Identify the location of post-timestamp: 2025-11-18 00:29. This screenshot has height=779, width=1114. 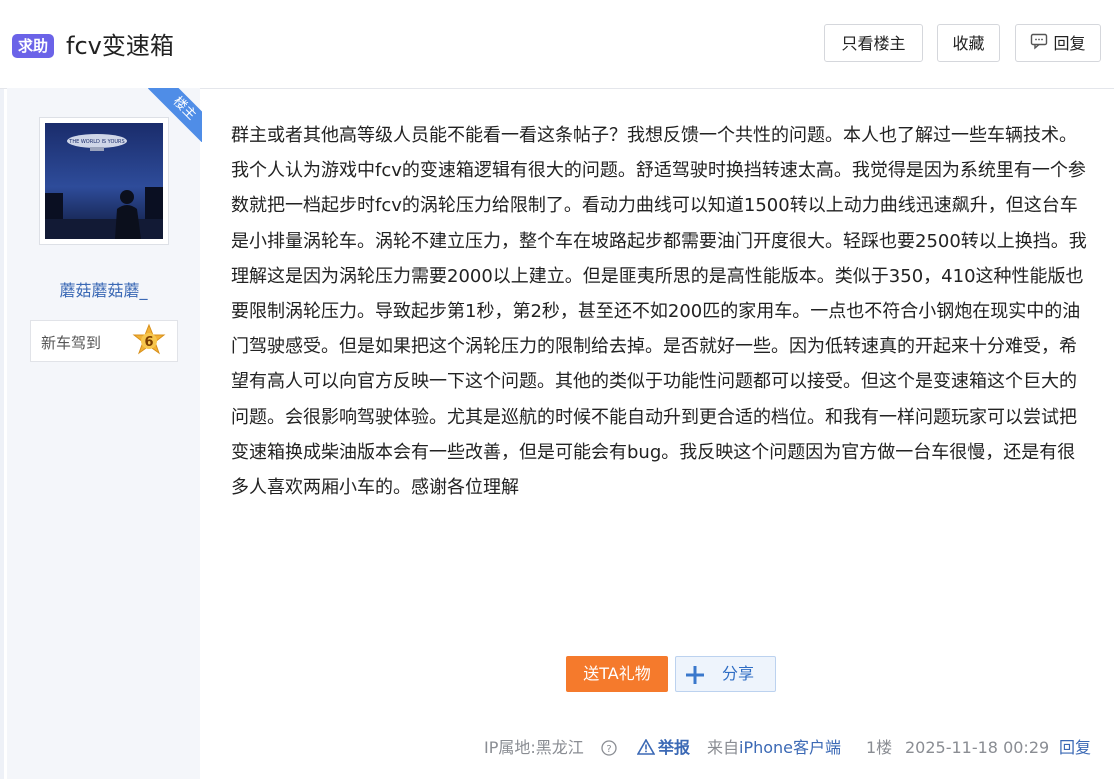
(977, 747).